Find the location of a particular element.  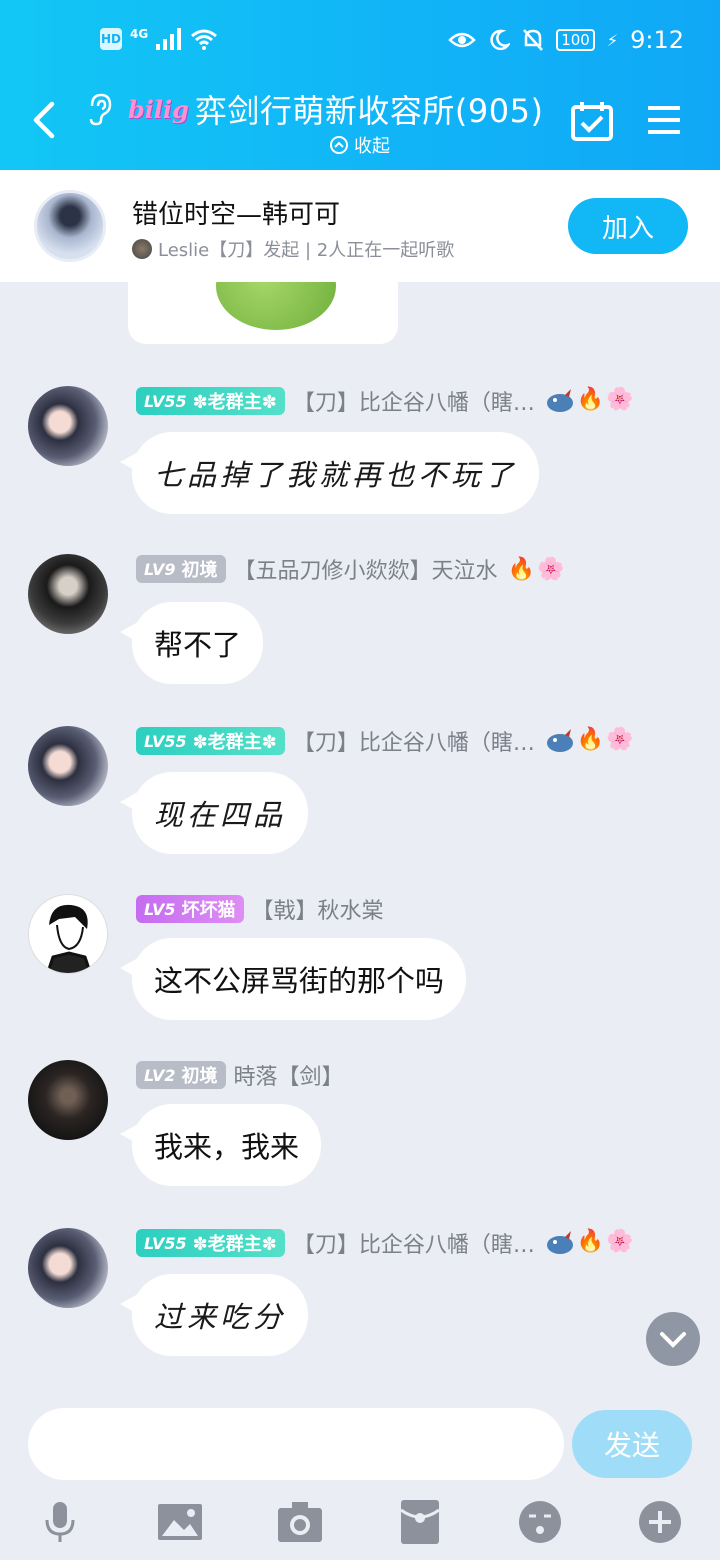

battery-level: 100 is located at coordinates (575, 40).